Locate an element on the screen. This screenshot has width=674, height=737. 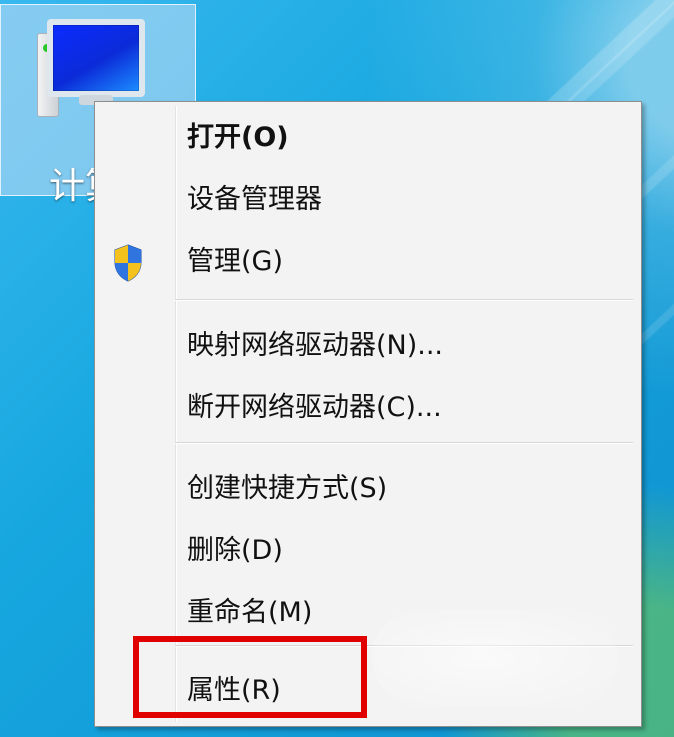
menu-item-label: 删除(D) is located at coordinates (235, 550).